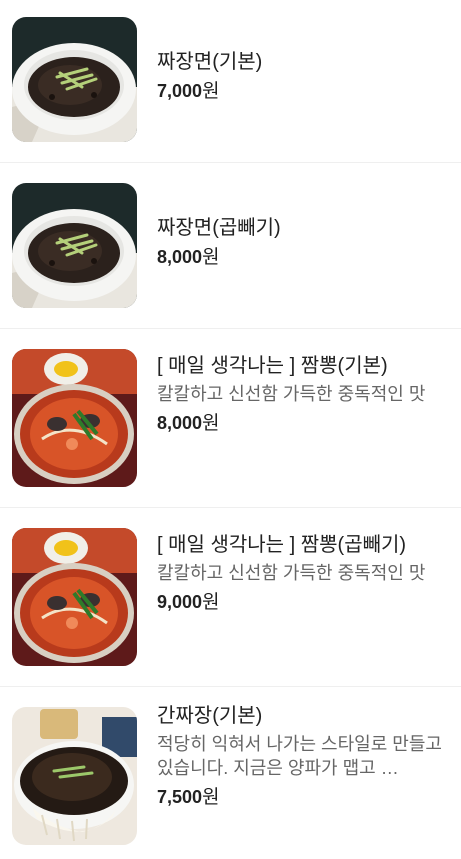 This screenshot has height=859, width=461. What do you see at coordinates (219, 228) in the screenshot?
I see `menu-item-name: 짜장면(곱빼기)` at bounding box center [219, 228].